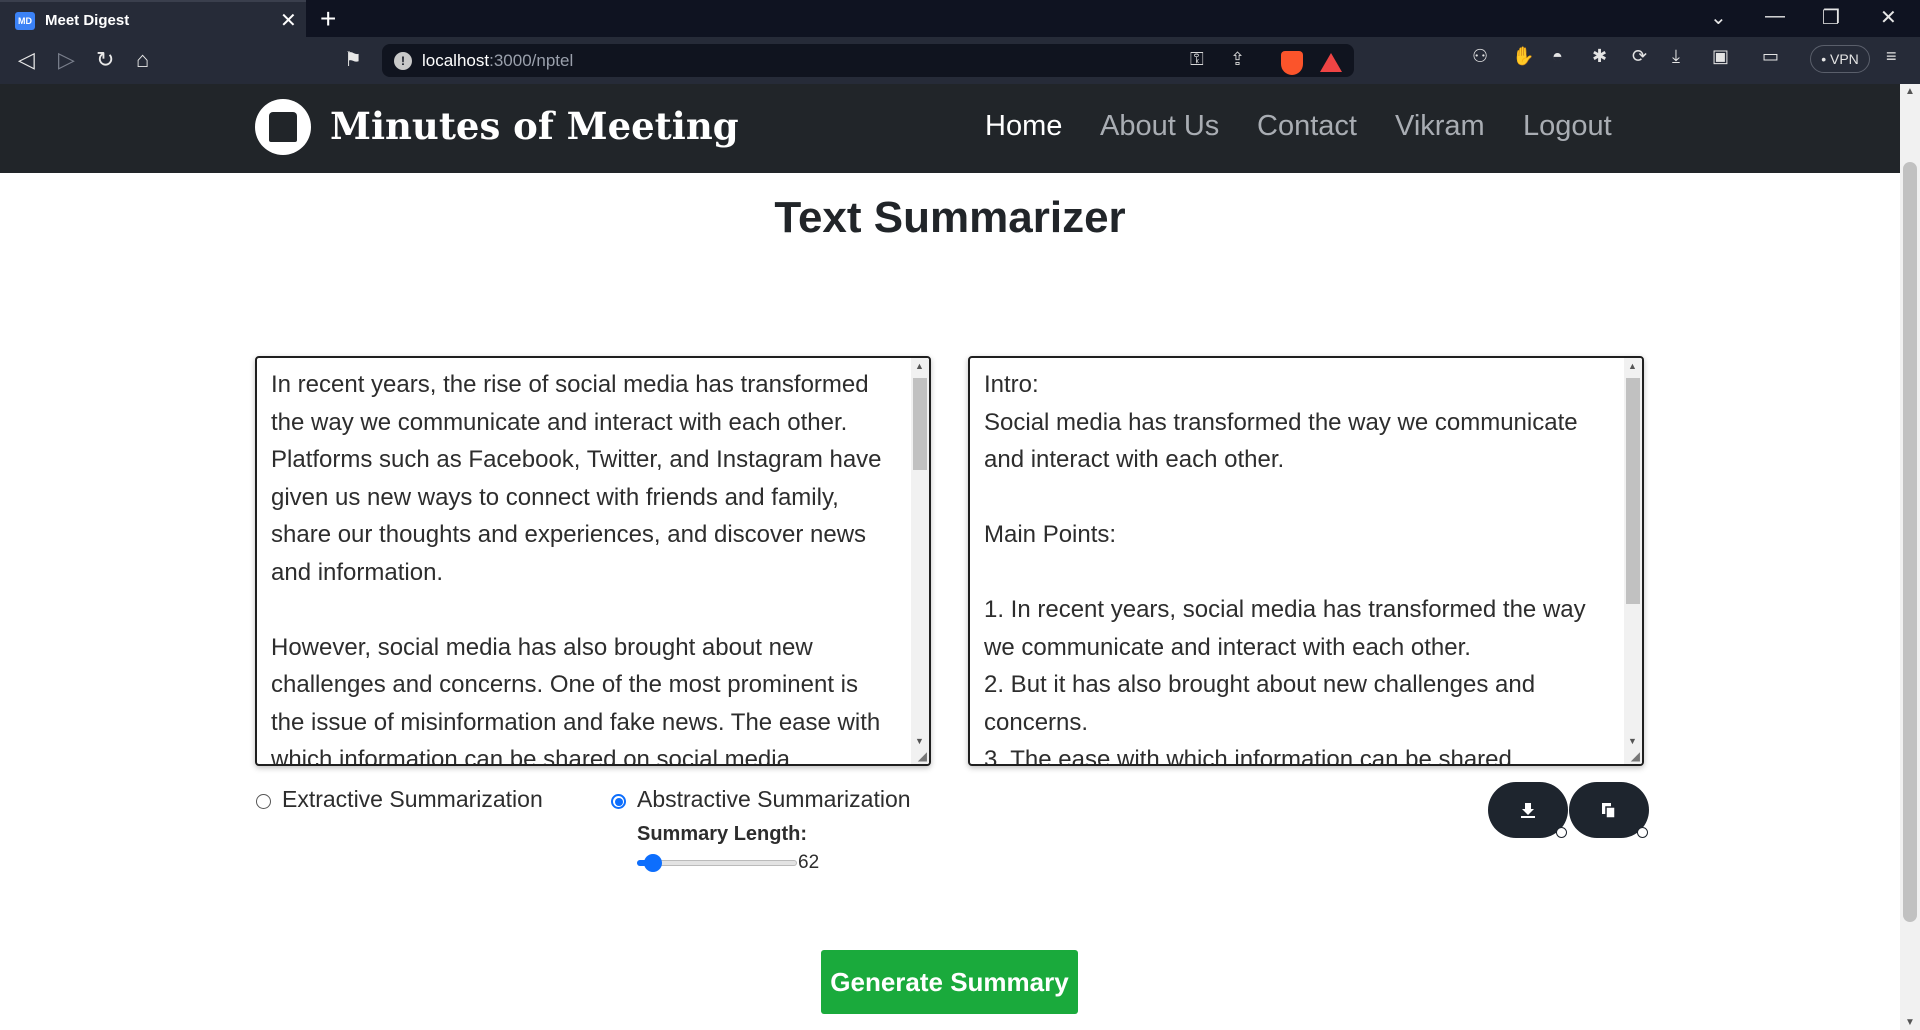  Describe the element at coordinates (1633, 491) in the screenshot. I see `output-scroll-thumb` at that location.